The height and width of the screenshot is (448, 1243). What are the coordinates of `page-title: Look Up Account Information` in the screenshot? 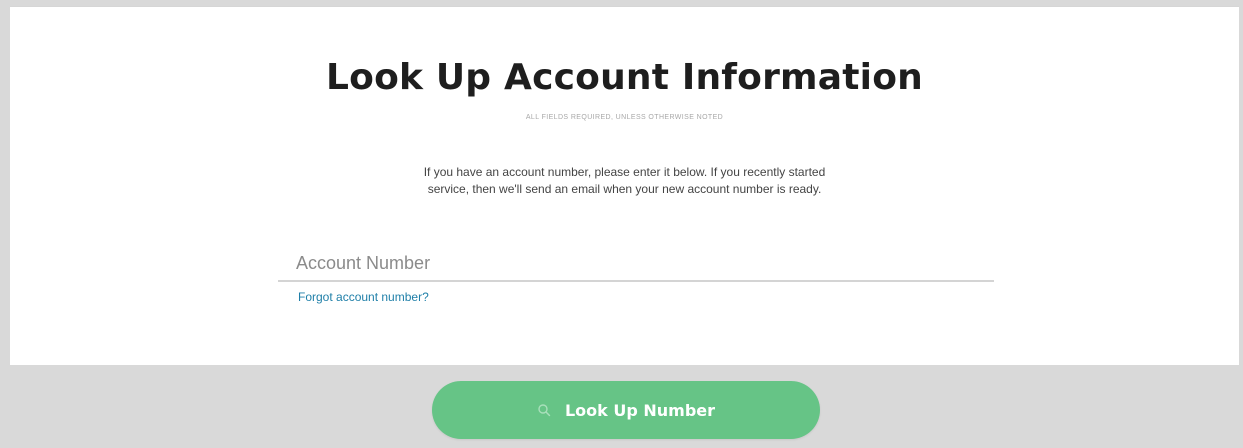 It's located at (624, 77).